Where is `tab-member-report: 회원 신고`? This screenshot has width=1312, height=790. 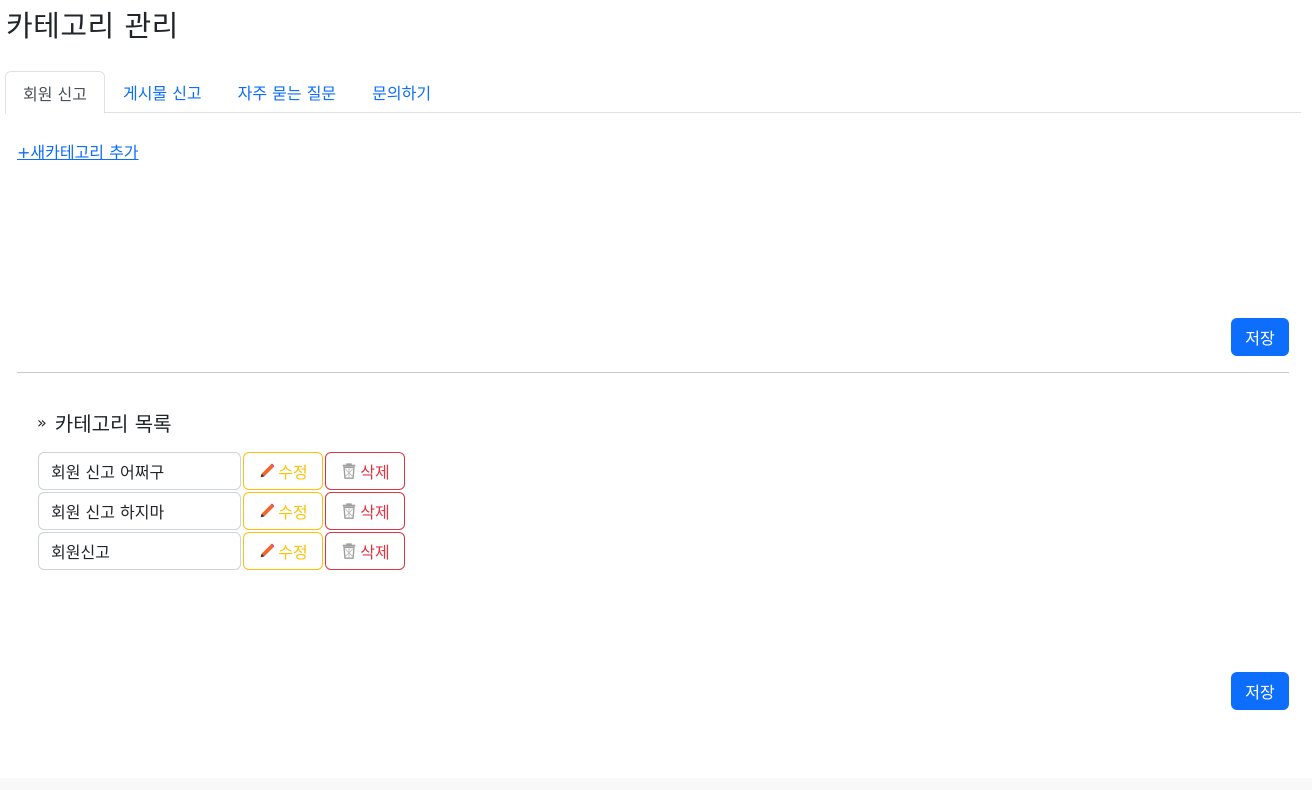 tab-member-report: 회원 신고 is located at coordinates (55, 92).